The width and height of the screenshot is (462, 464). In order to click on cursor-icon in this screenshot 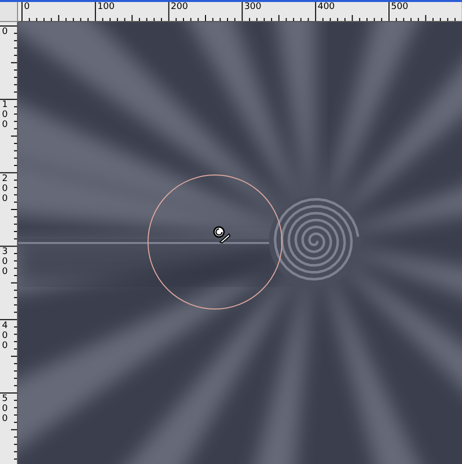, I will do `click(222, 235)`.